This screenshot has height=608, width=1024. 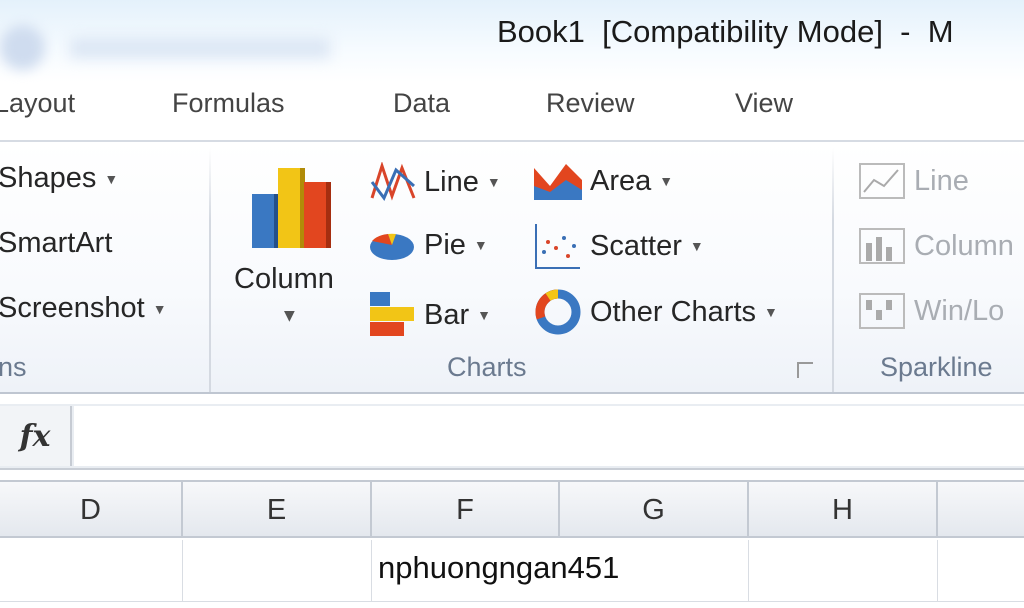 I want to click on column-chart-icon, so click(x=291, y=208).